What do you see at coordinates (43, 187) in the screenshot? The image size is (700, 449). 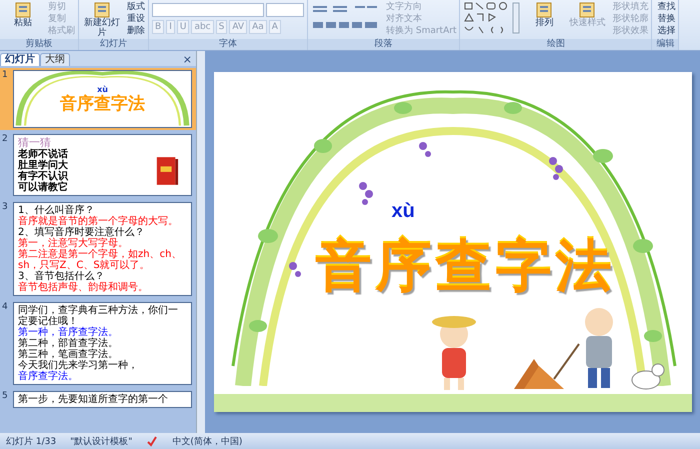 I see `slide-text: 可以请教它` at bounding box center [43, 187].